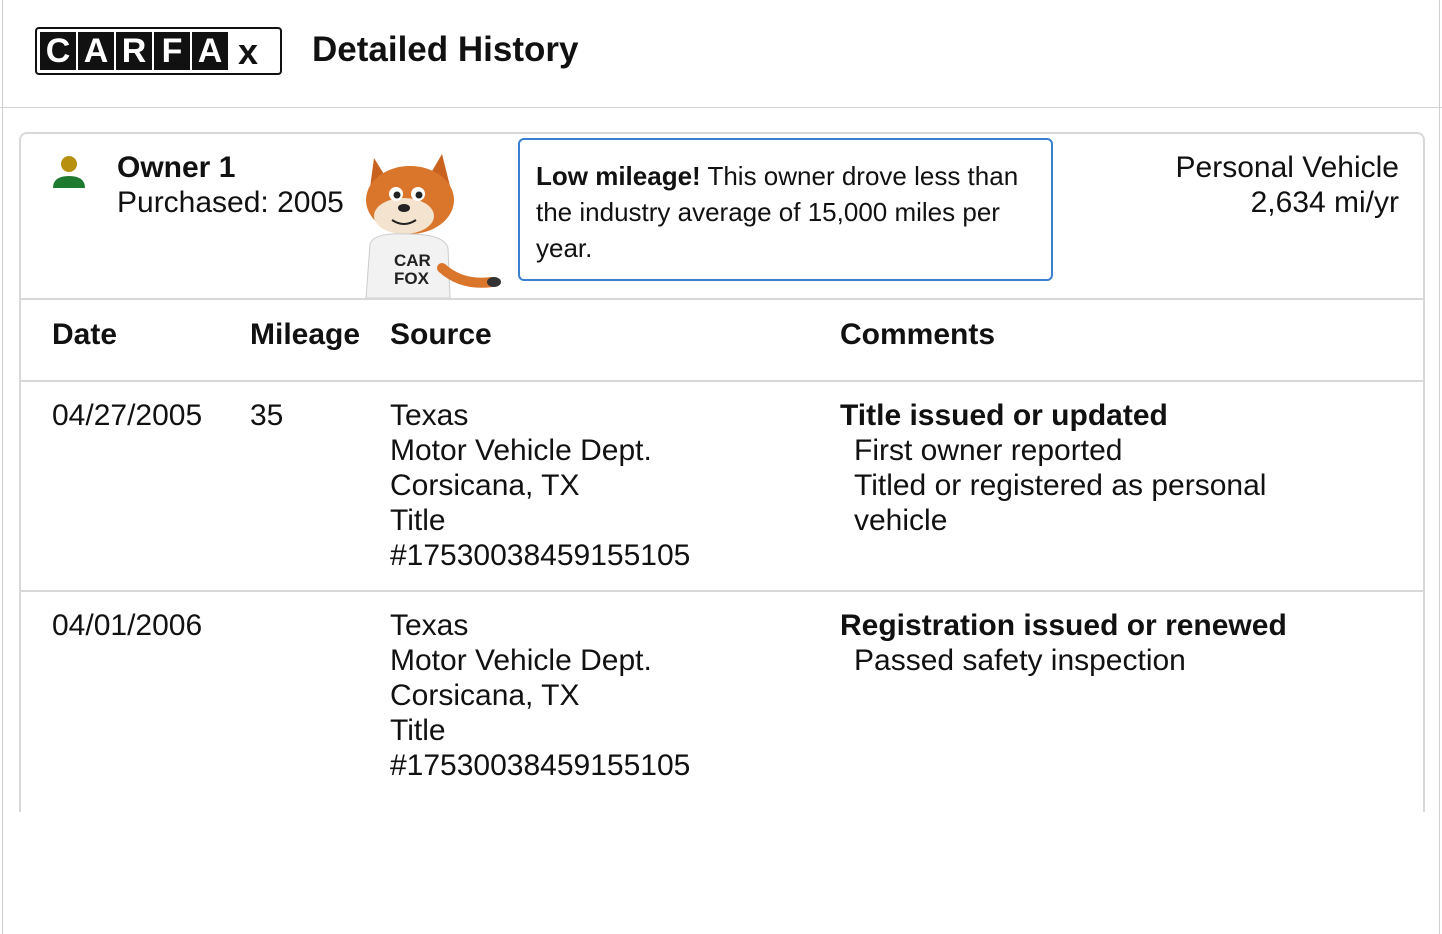 The image size is (1442, 934). What do you see at coordinates (988, 450) in the screenshot?
I see `comment-line: First owner reported` at bounding box center [988, 450].